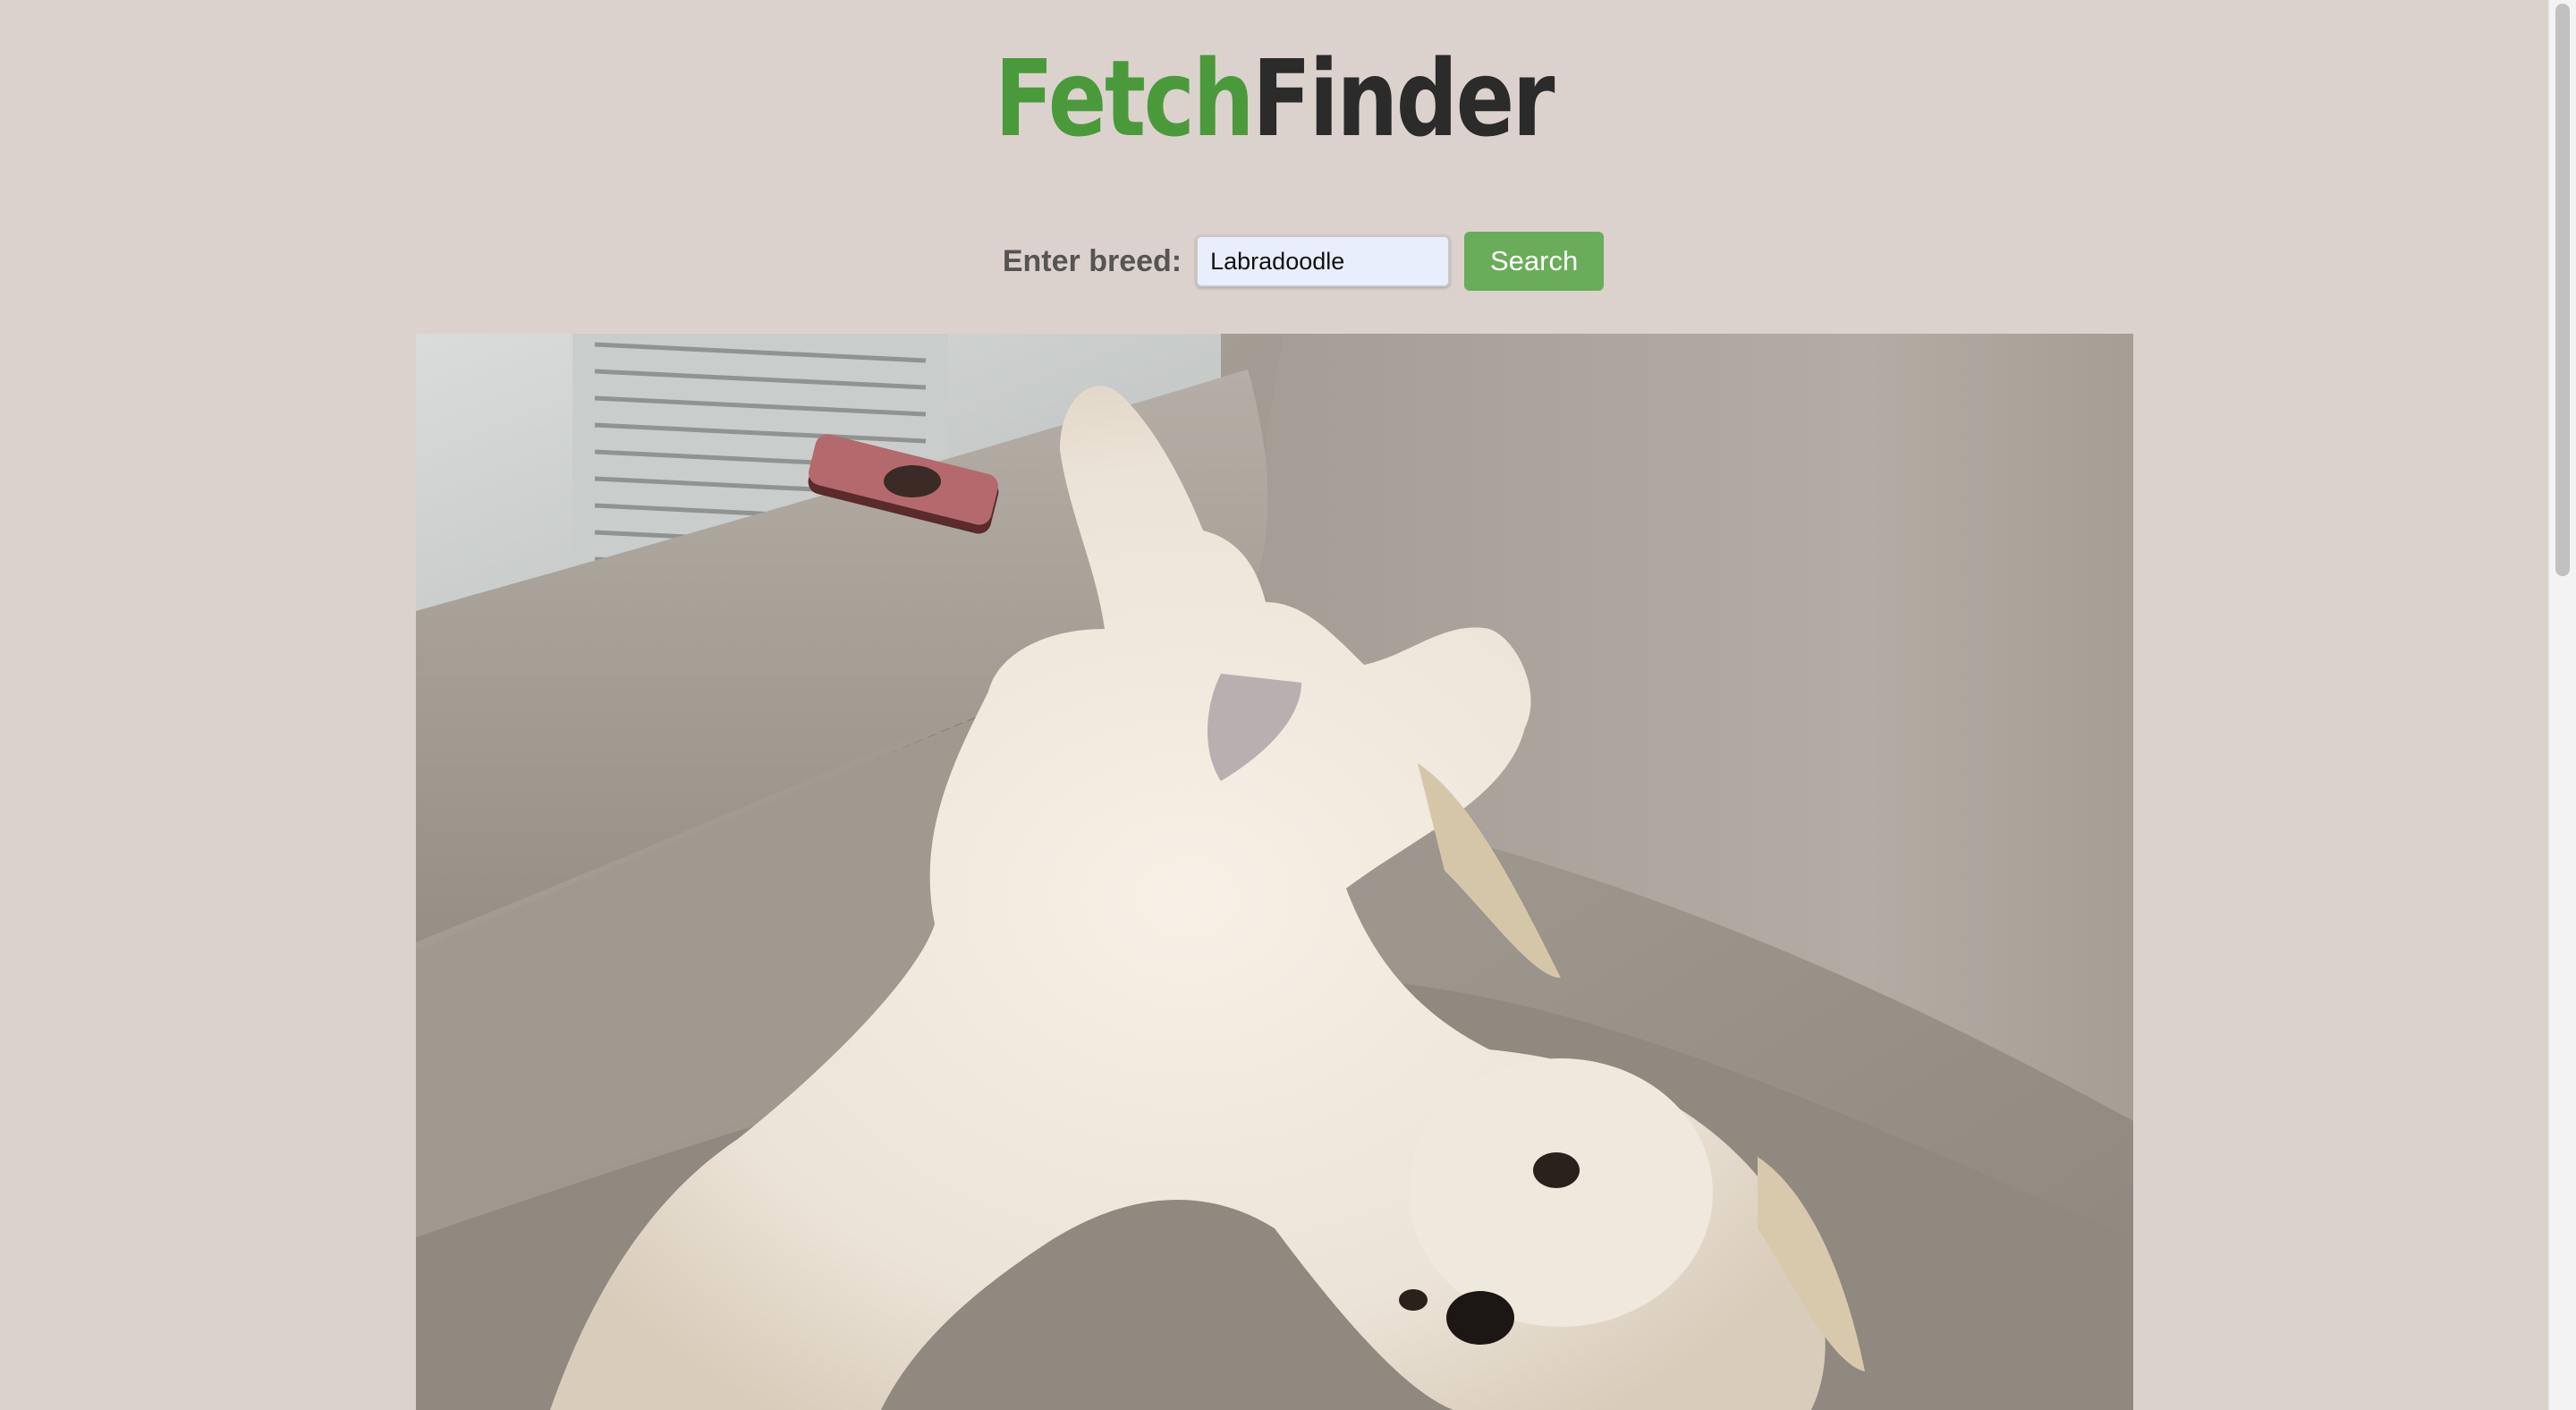 This screenshot has height=1410, width=2576. Describe the element at coordinates (1124, 98) in the screenshot. I see `logo-fetch: Fetch` at that location.